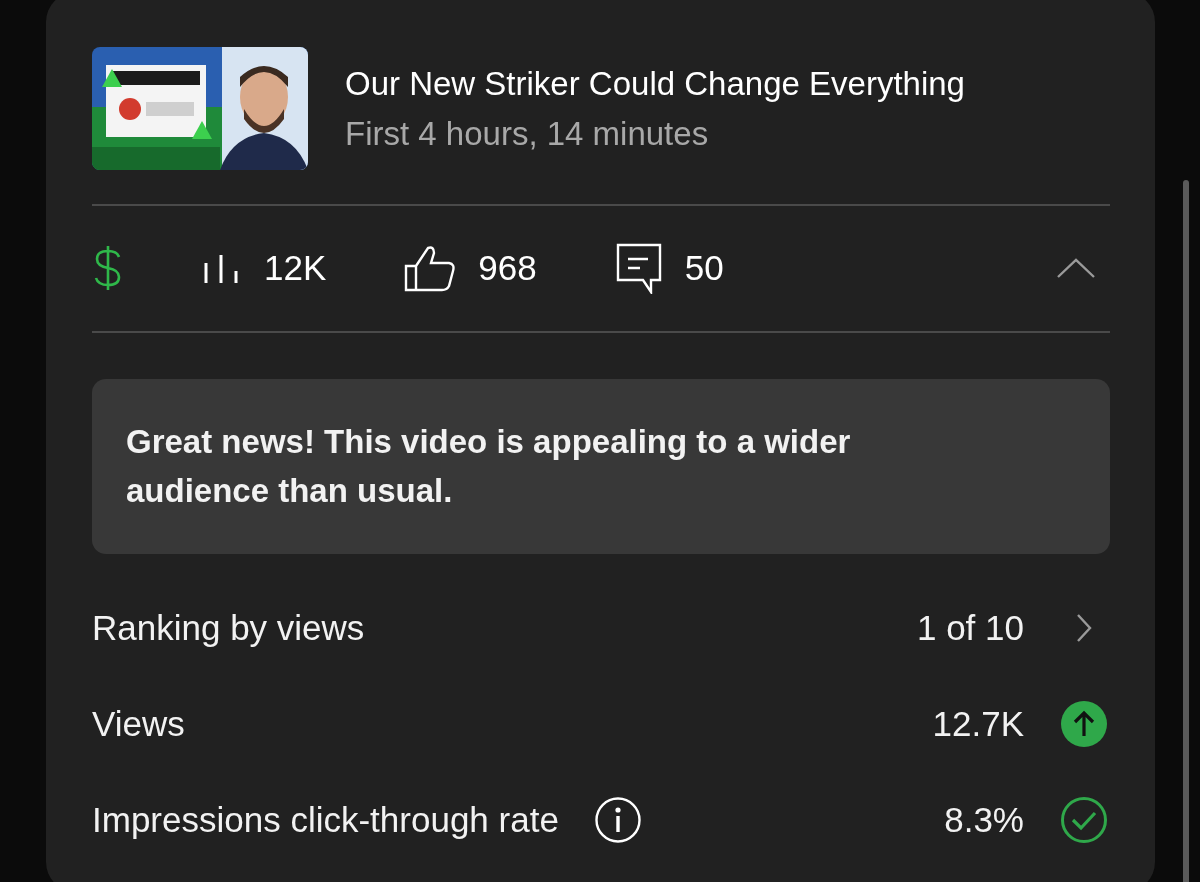  I want to click on metric-value: 12.7K, so click(978, 723).